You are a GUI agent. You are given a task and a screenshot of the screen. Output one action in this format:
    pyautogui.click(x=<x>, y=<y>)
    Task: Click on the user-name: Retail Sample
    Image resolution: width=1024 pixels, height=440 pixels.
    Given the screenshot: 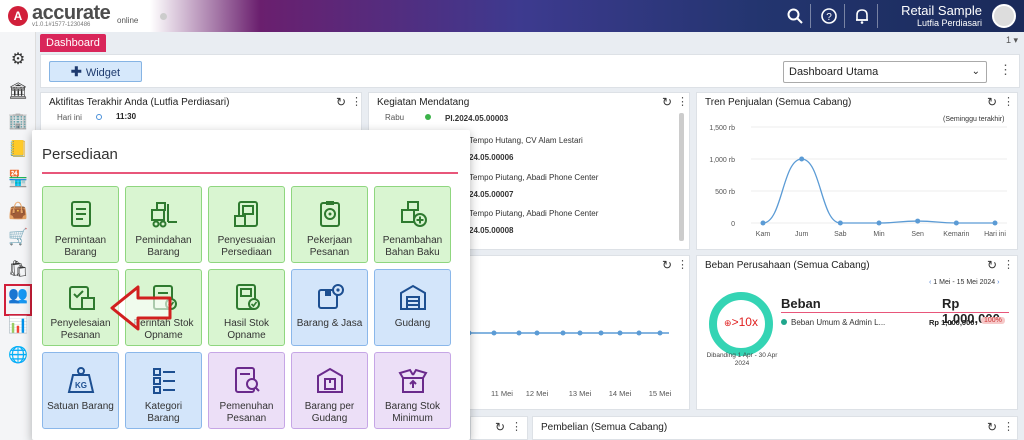 What is the action you would take?
    pyautogui.click(x=941, y=10)
    